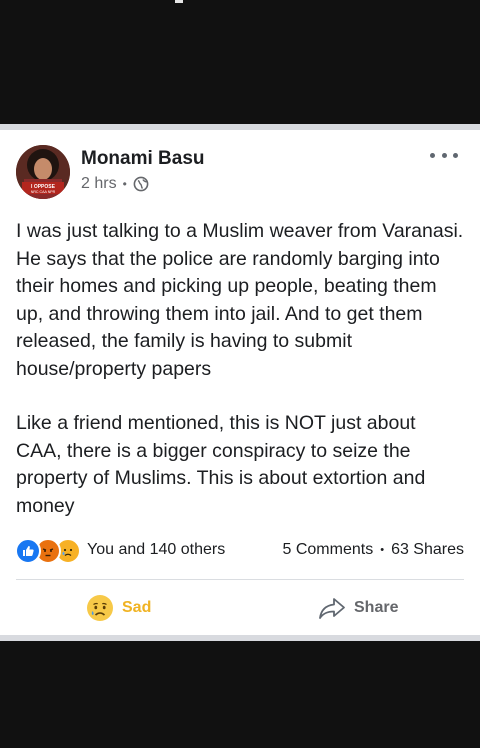 The height and width of the screenshot is (748, 480). I want to click on more-options-icon, so click(444, 155).